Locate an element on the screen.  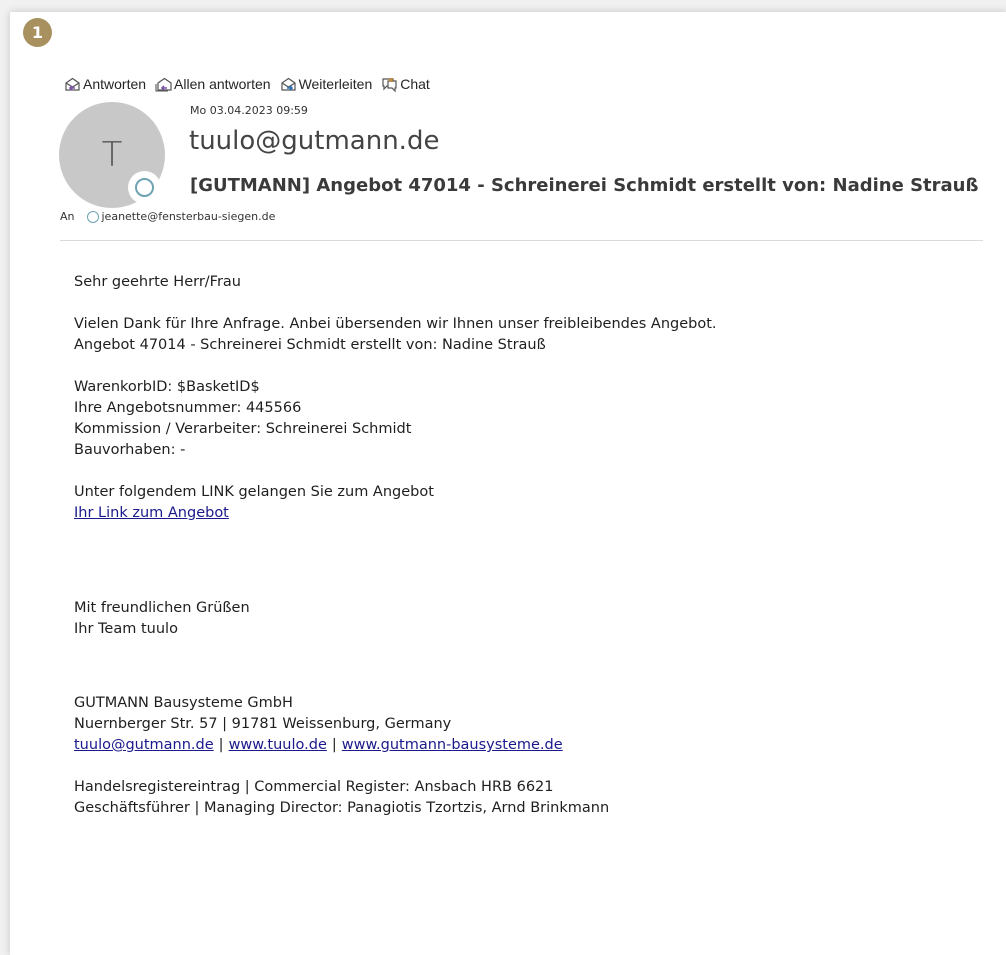
signature-web-link-2: www.gutmann-bausysteme.de is located at coordinates (452, 745).